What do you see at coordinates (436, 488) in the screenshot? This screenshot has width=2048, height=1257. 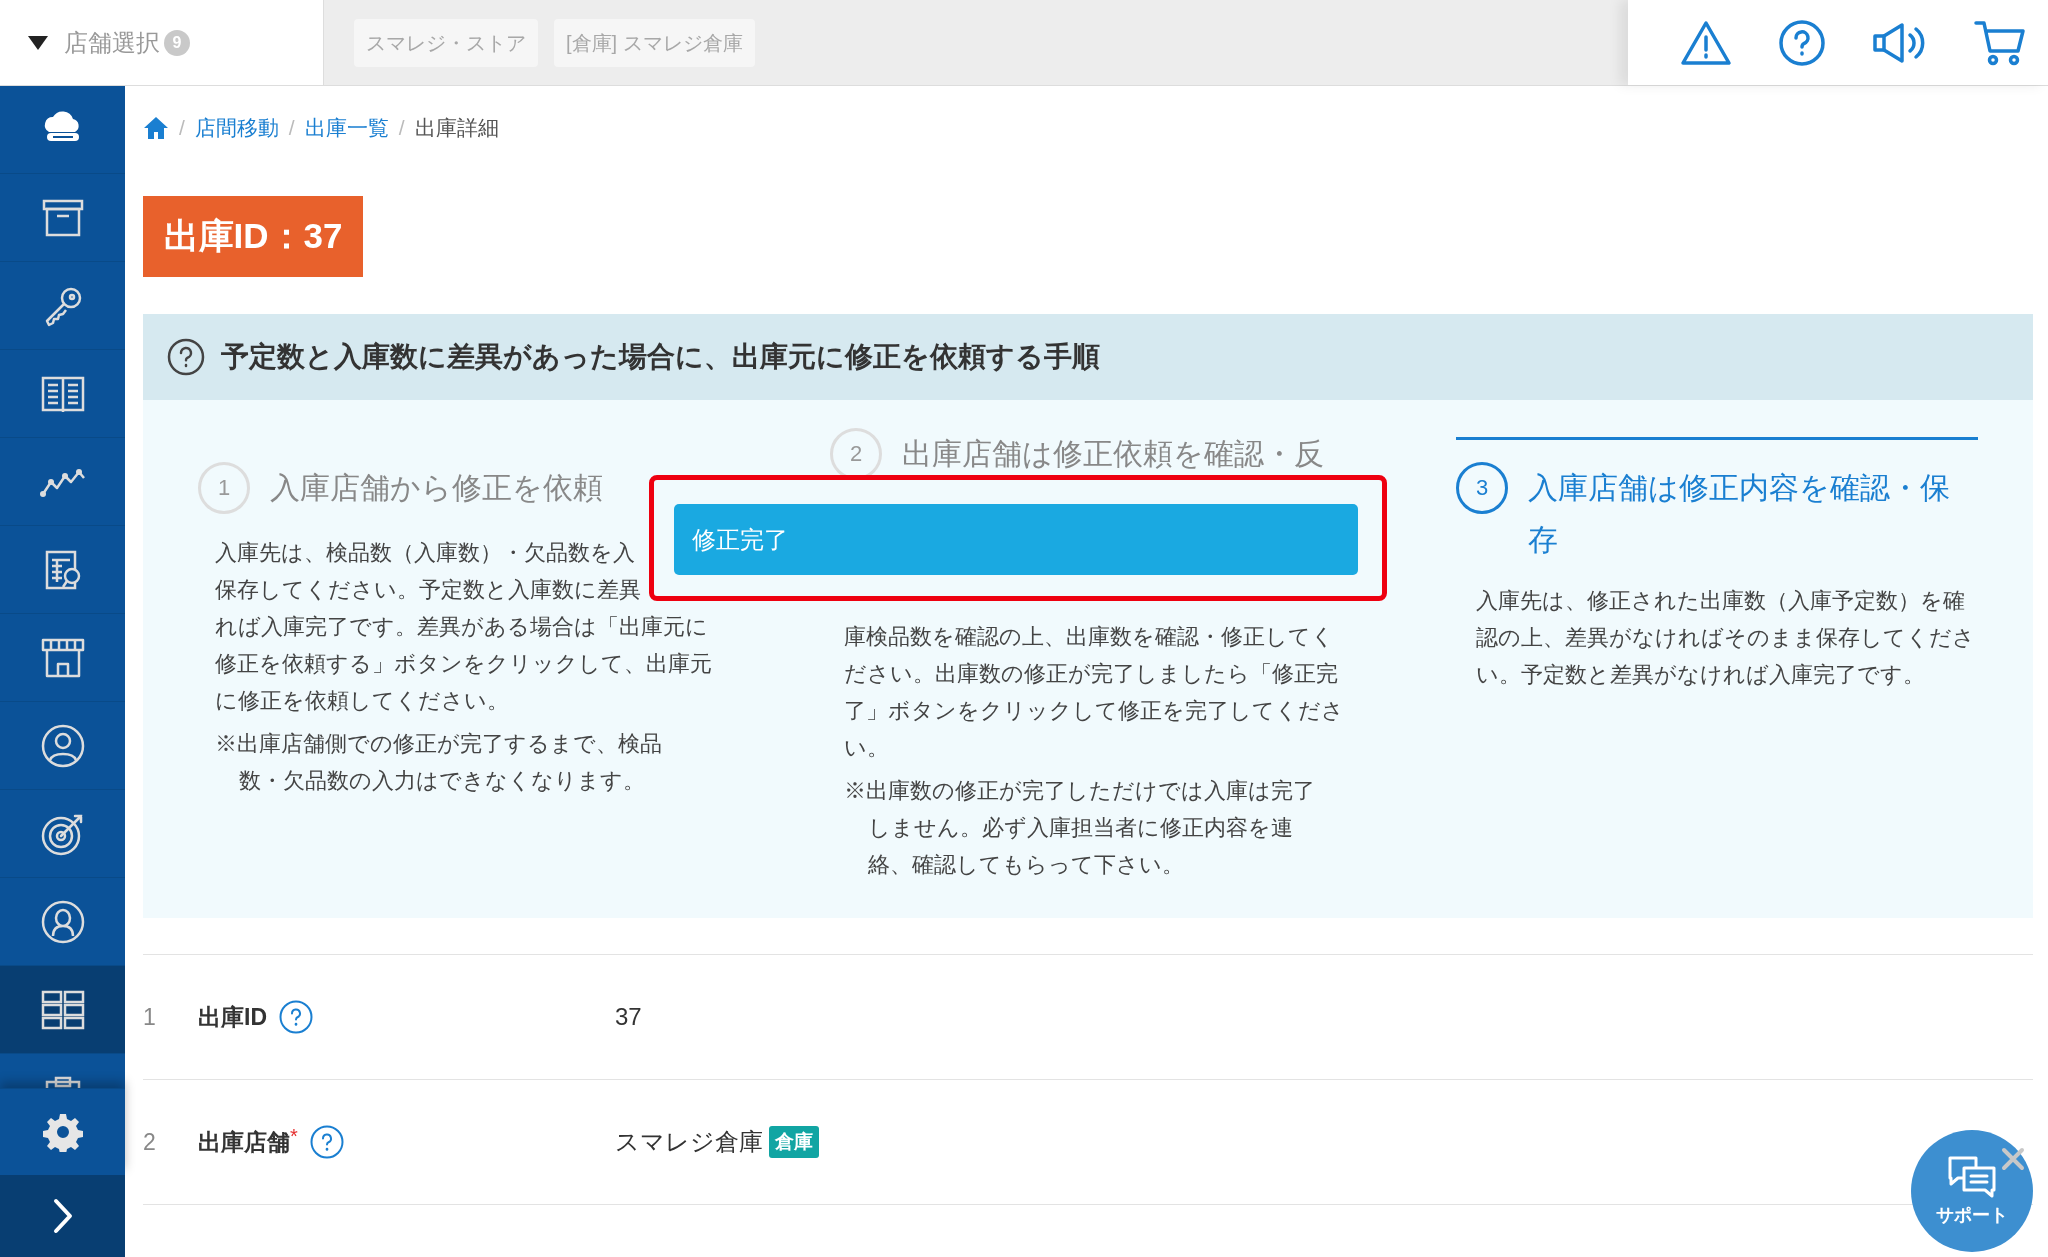 I see `step-title: 入庫店舗から修正を依頼` at bounding box center [436, 488].